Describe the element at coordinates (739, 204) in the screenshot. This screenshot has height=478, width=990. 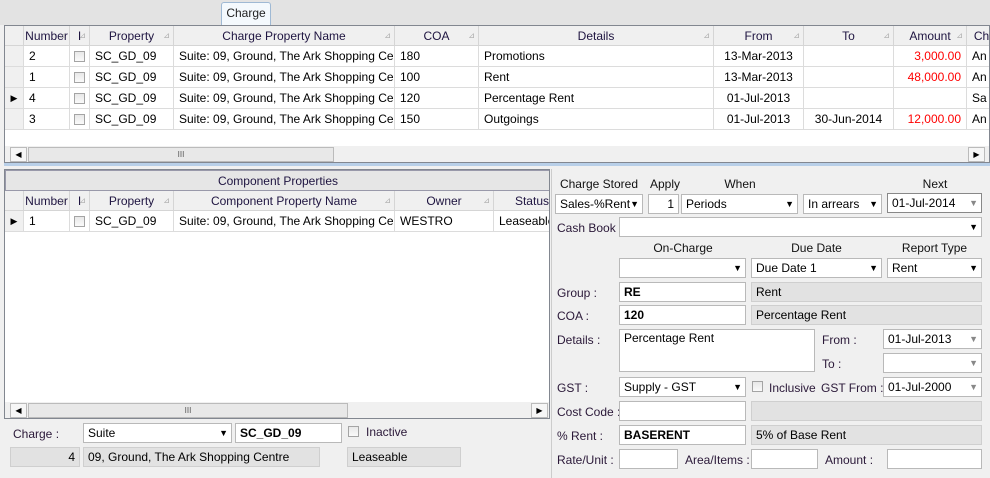
I see `when-select: Periods ▼` at that location.